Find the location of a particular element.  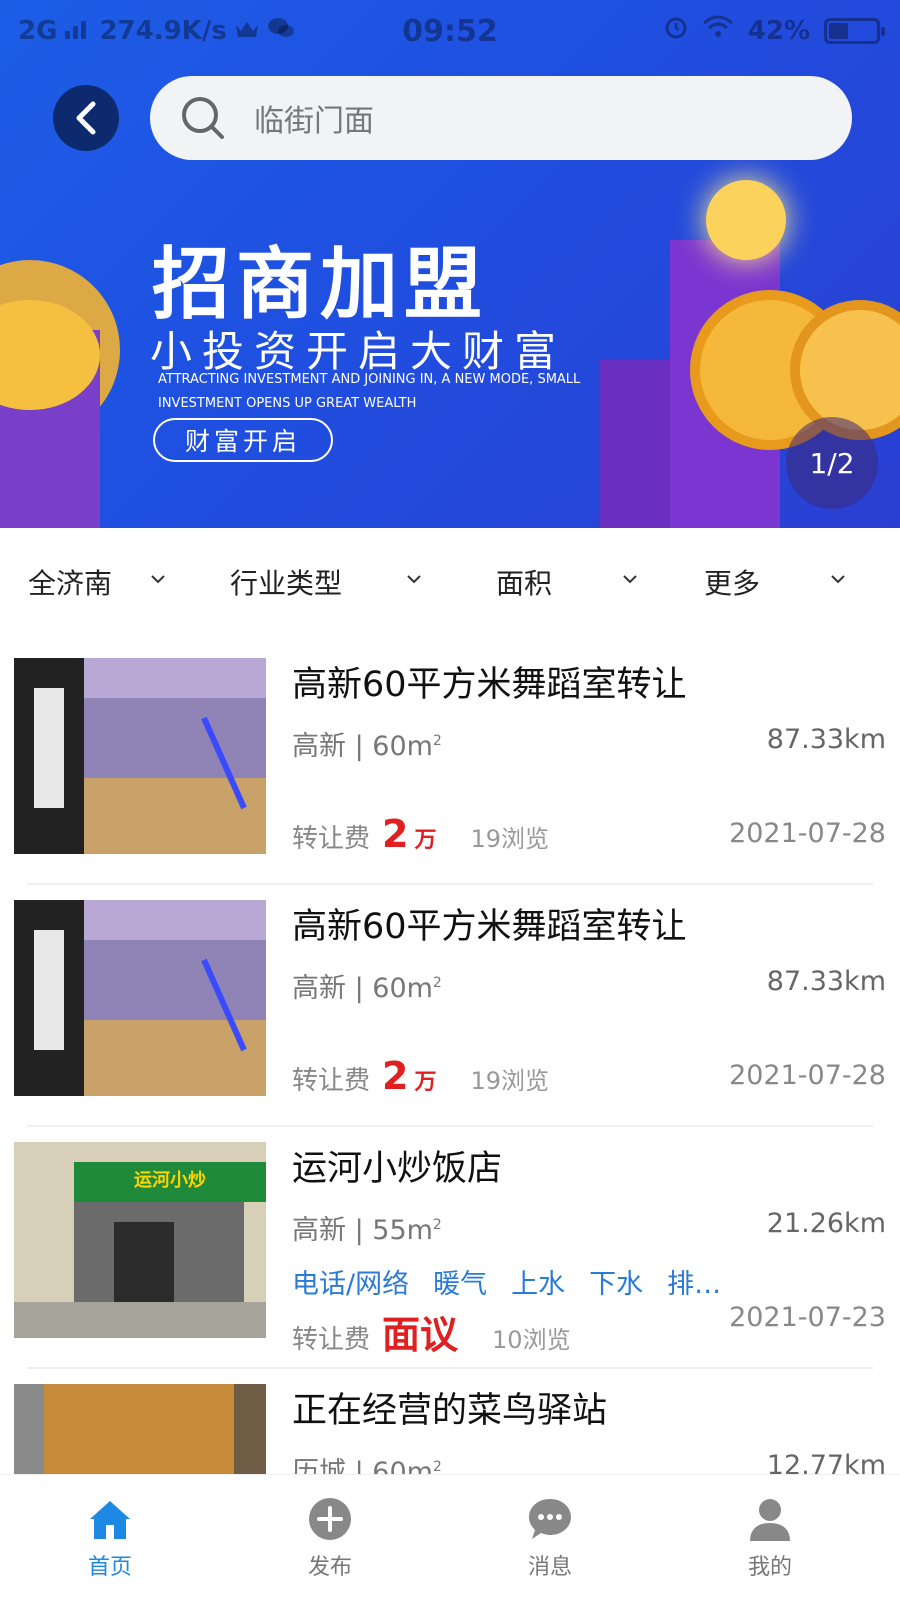

bottom-tab-bar: 首页 发布 消息 我的 is located at coordinates (450, 1537).